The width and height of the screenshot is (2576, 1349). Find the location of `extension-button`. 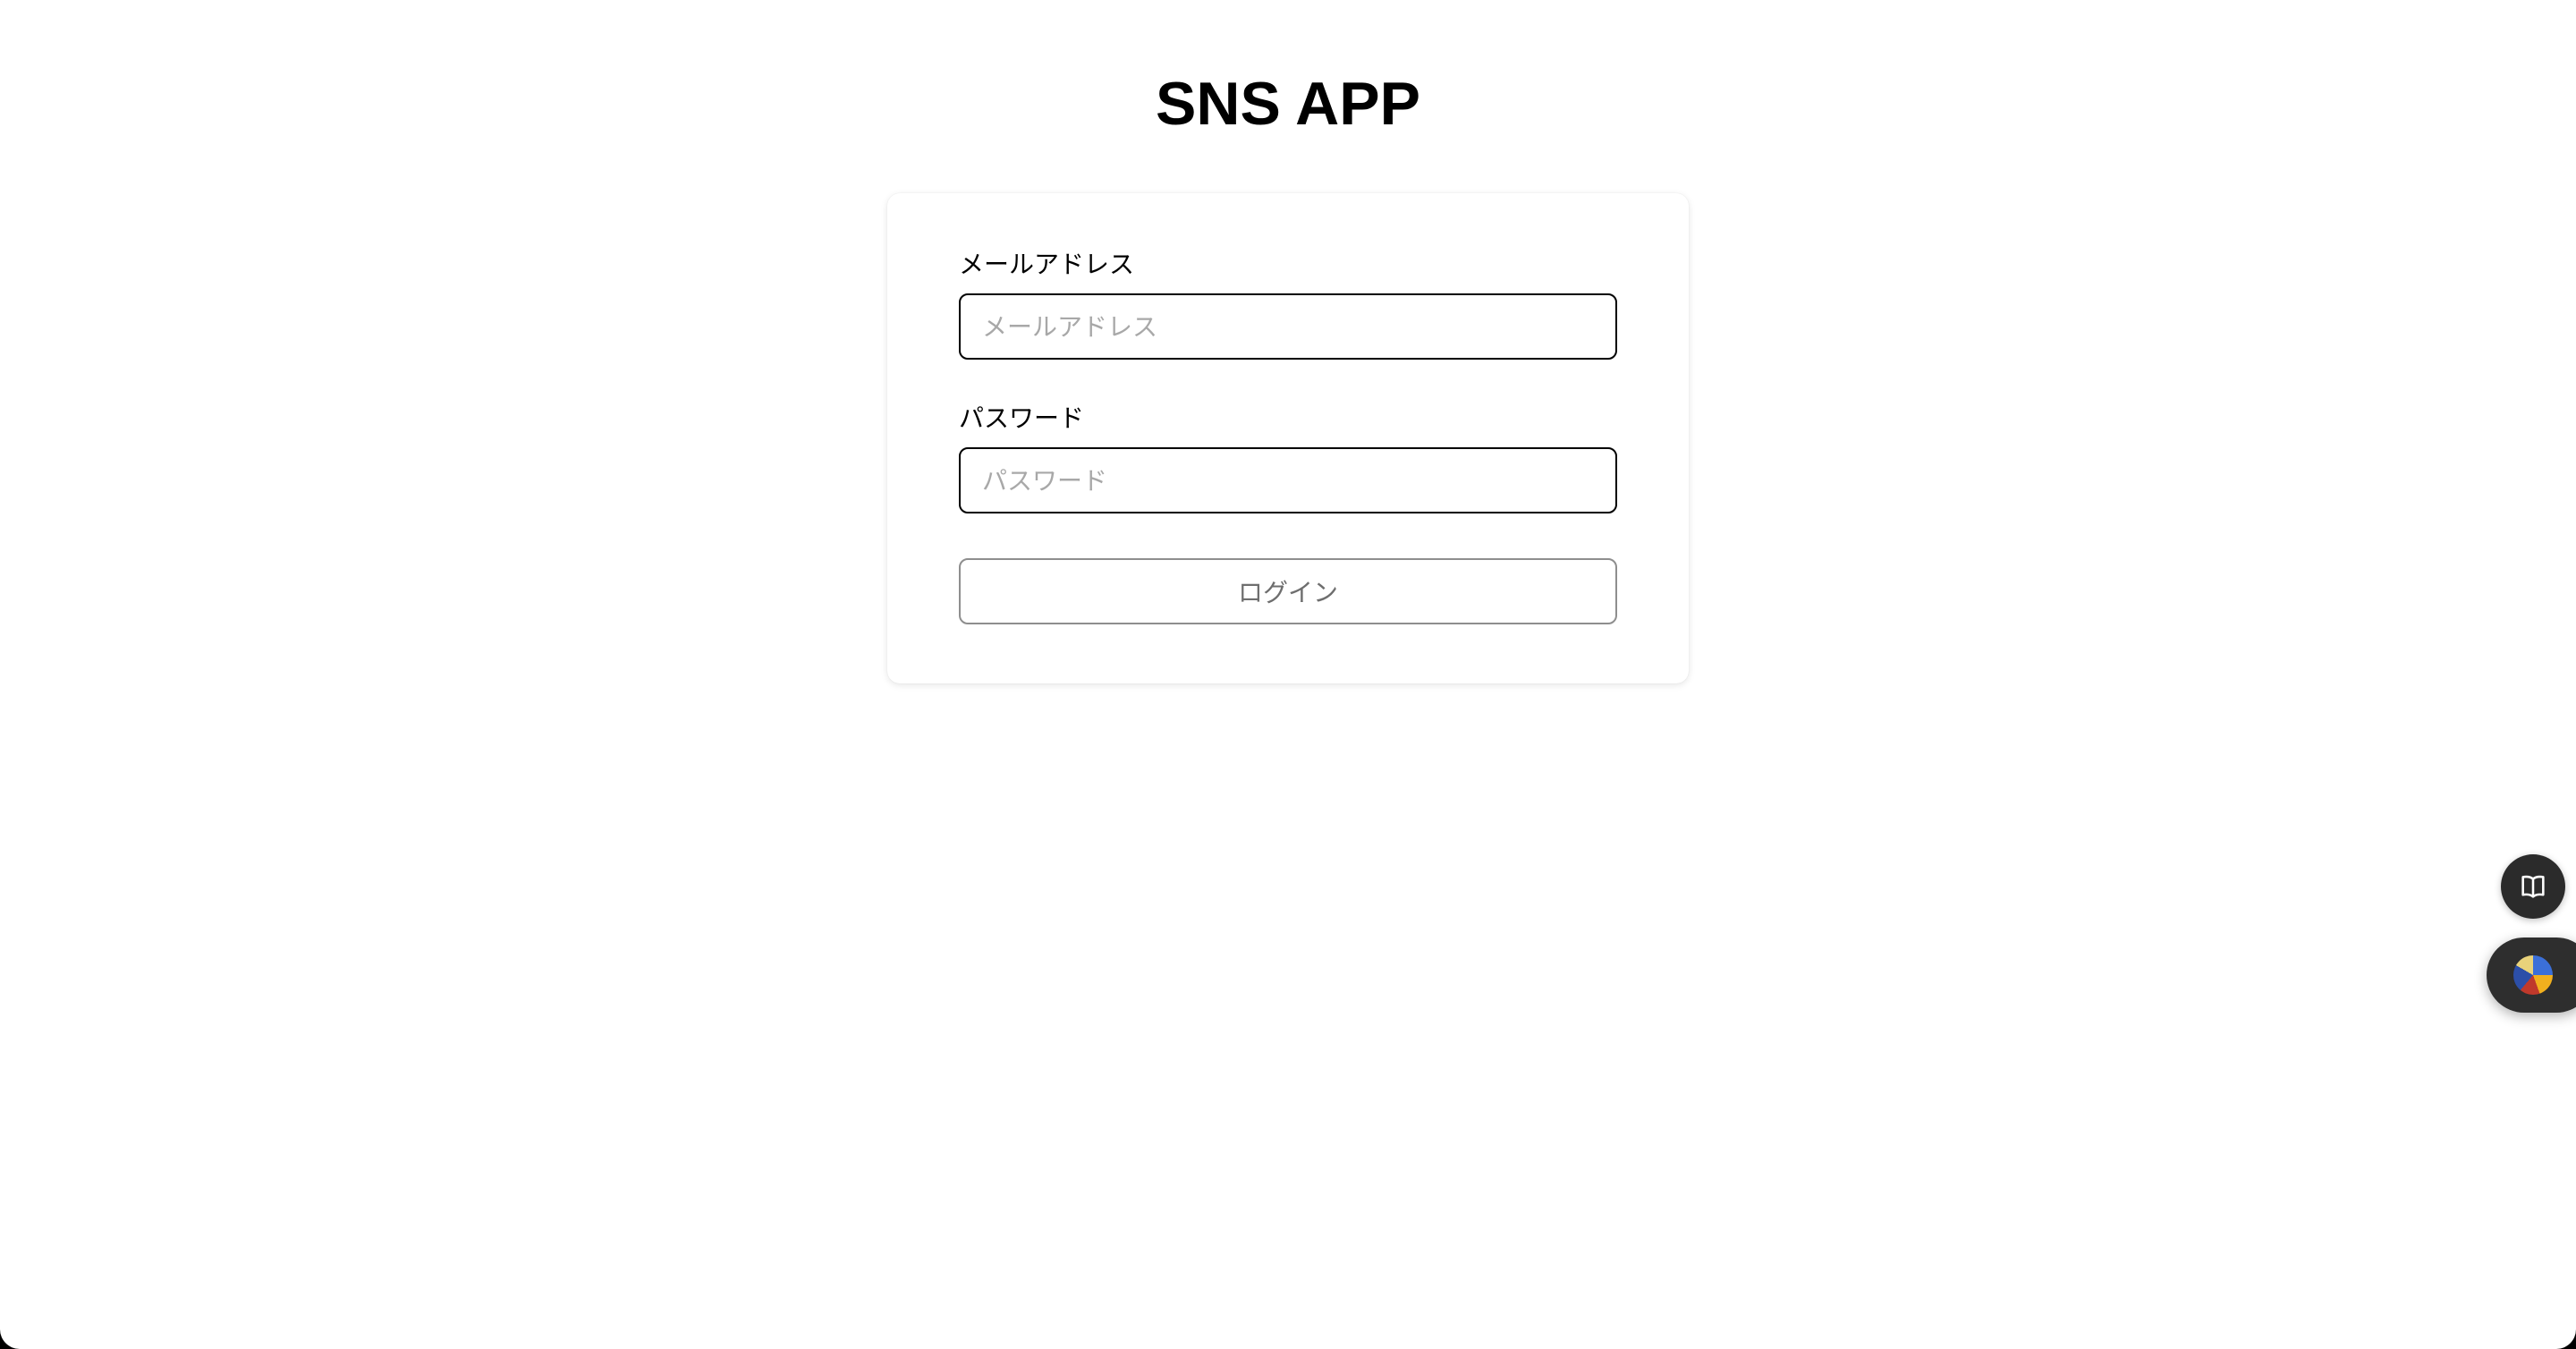

extension-button is located at coordinates (2531, 975).